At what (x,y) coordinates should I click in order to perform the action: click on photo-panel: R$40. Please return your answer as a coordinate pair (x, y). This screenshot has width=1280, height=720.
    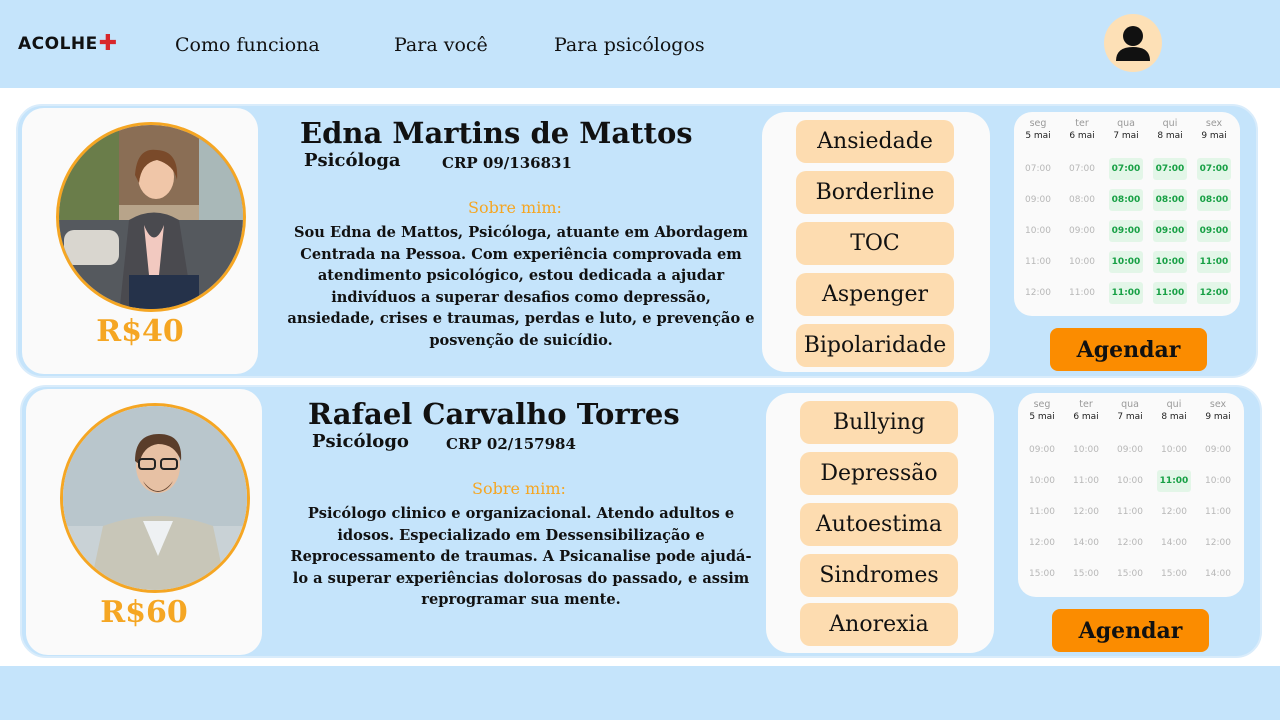
    Looking at the image, I should click on (140, 241).